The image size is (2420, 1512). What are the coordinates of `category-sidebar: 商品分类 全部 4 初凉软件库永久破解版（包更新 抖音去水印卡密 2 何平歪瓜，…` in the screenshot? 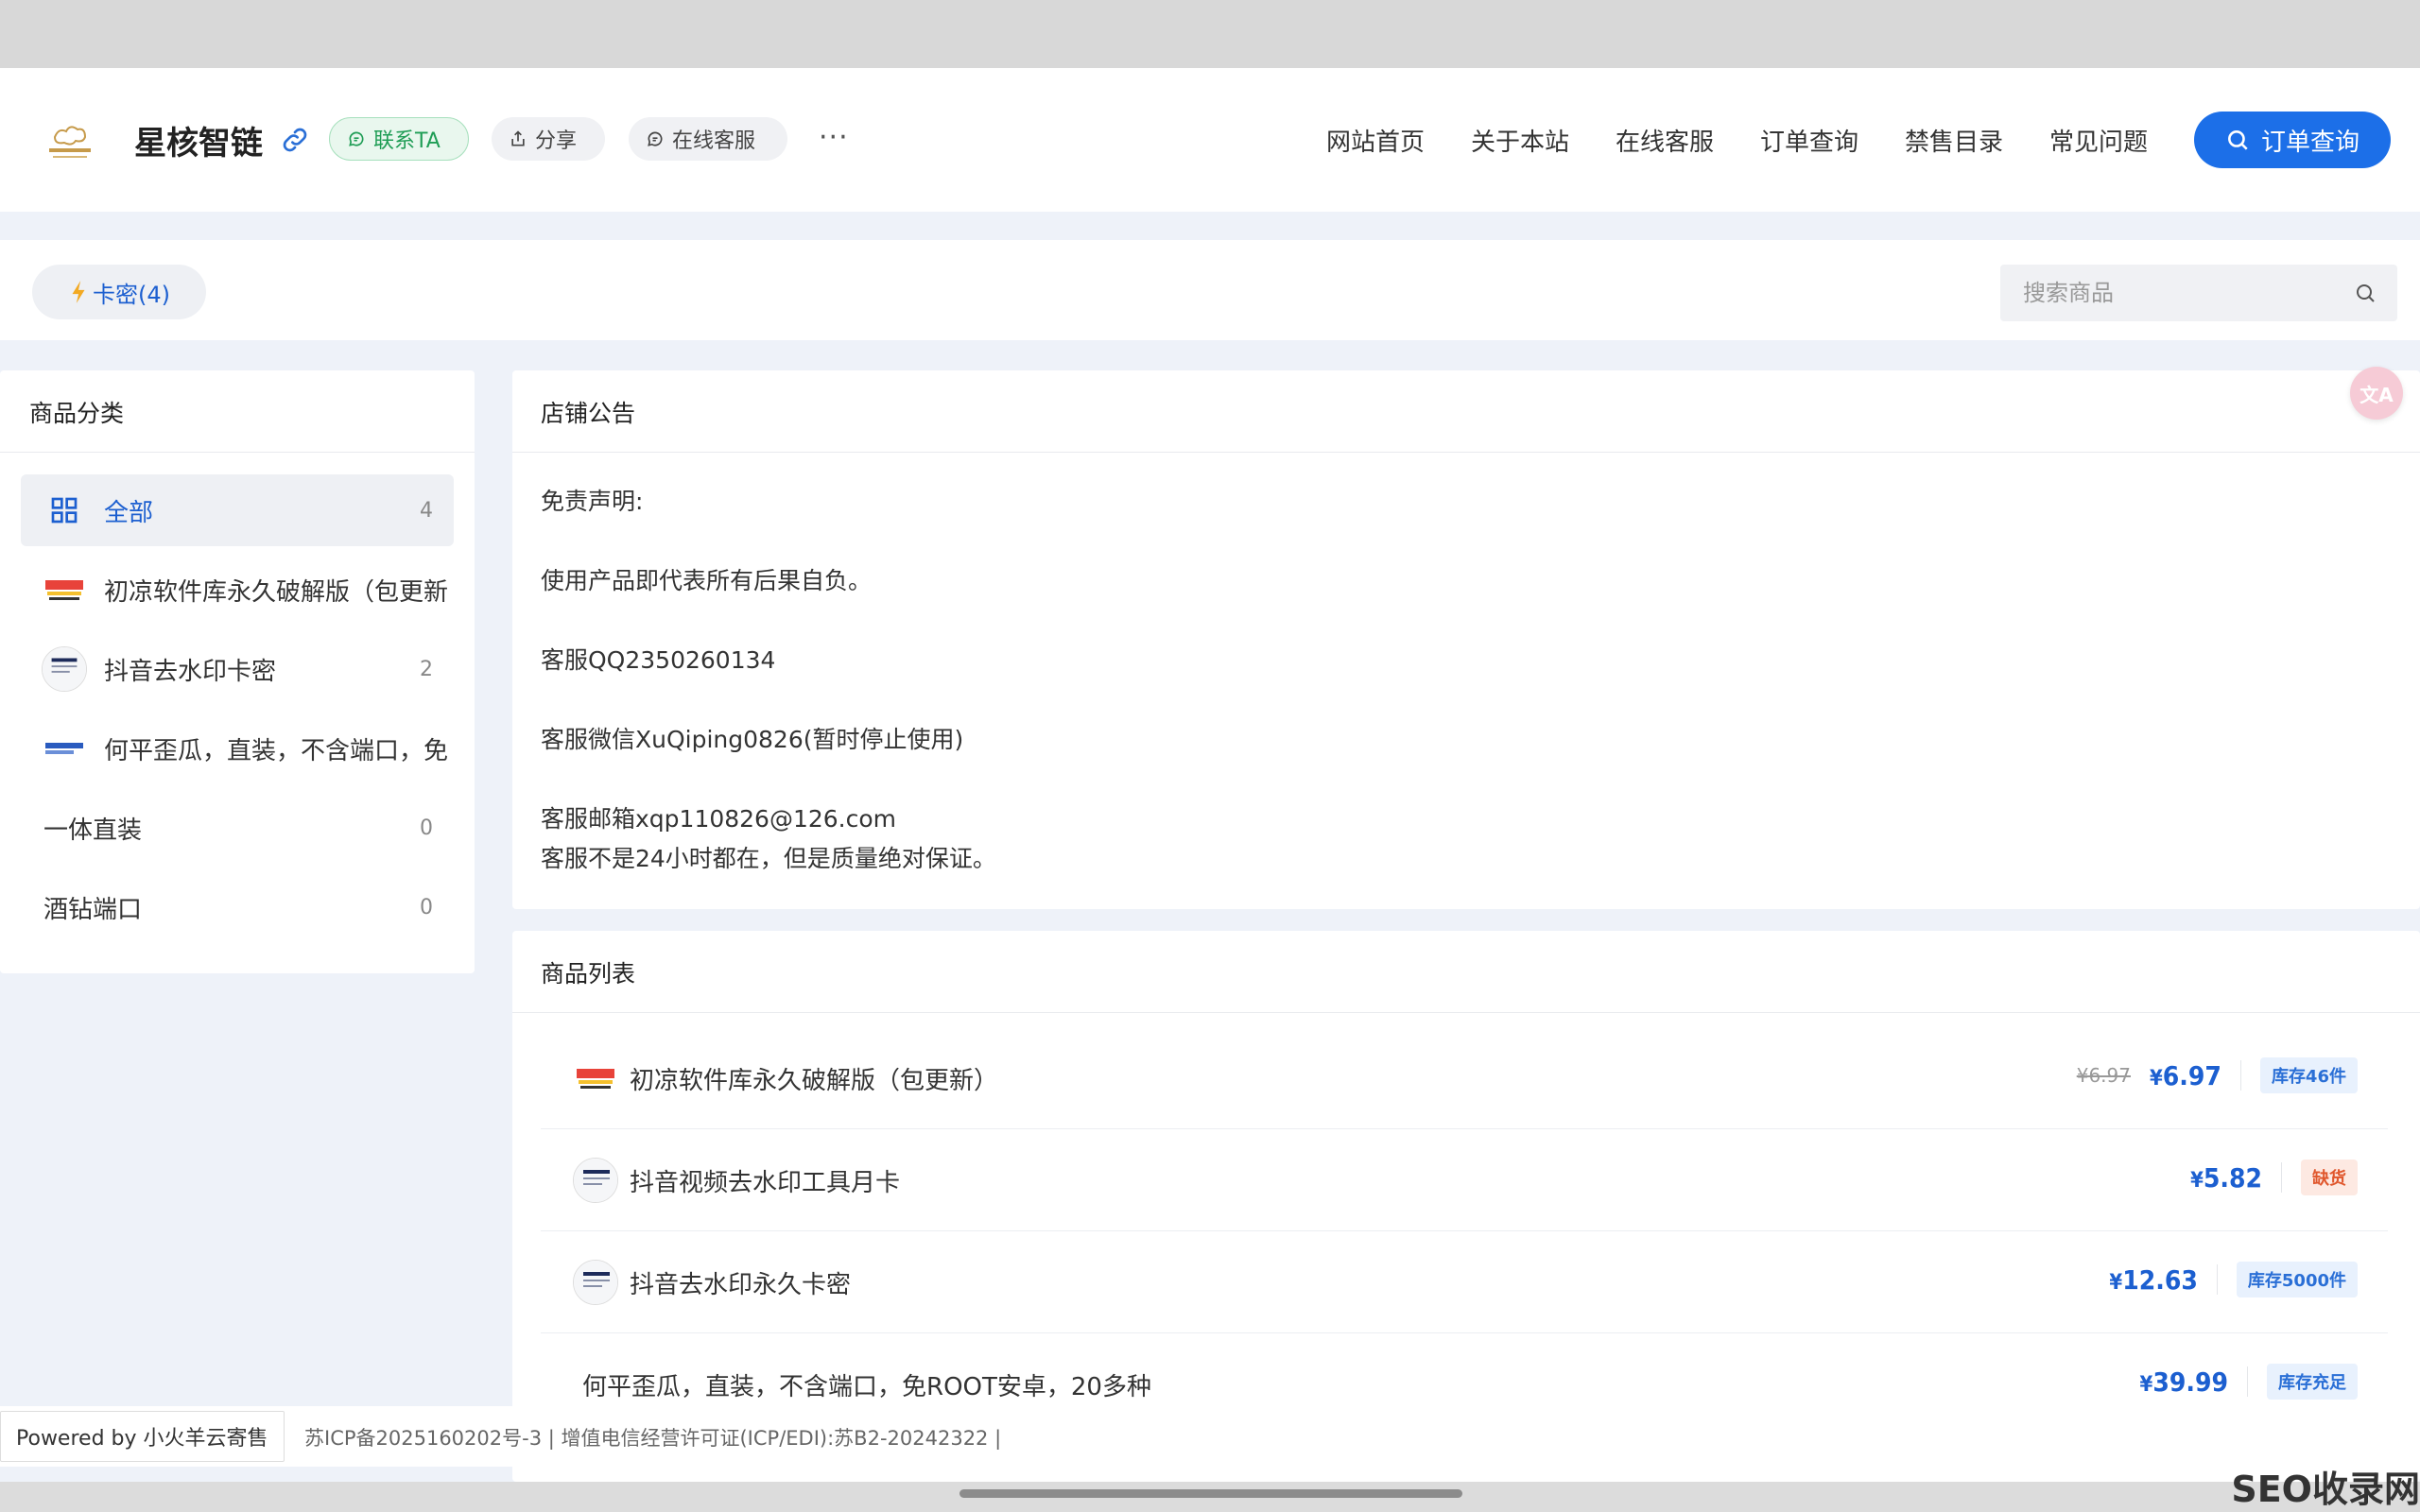 It's located at (237, 671).